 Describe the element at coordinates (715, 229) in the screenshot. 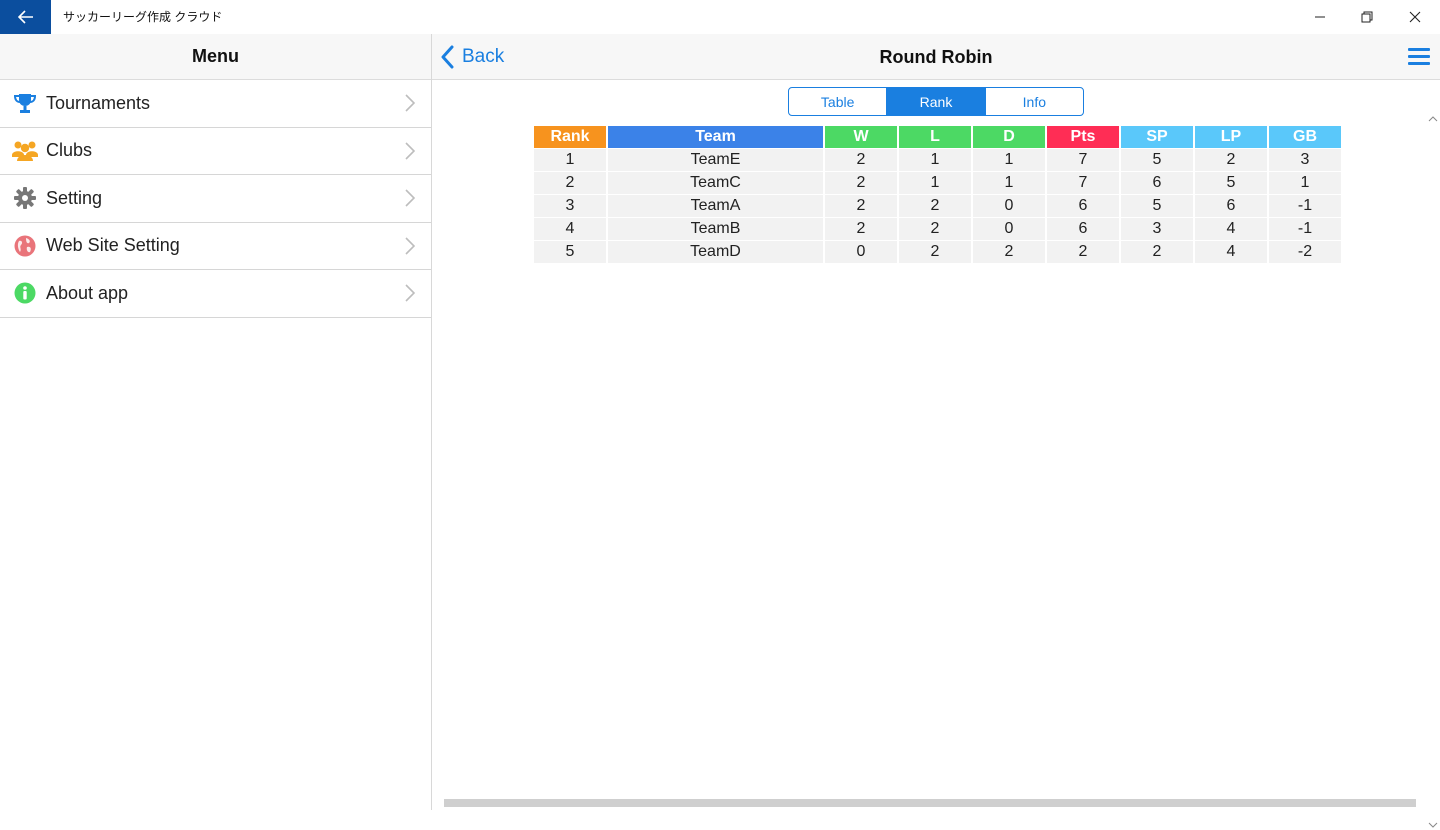

I see `table-cell: TeamB` at that location.